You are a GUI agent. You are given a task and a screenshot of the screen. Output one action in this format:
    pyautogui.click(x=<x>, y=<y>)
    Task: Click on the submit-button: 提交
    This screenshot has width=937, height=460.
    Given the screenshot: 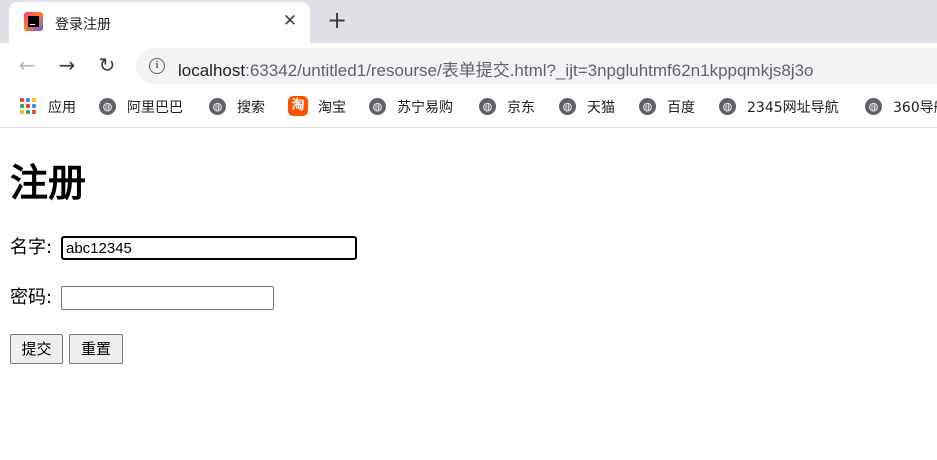 What is the action you would take?
    pyautogui.click(x=36, y=349)
    